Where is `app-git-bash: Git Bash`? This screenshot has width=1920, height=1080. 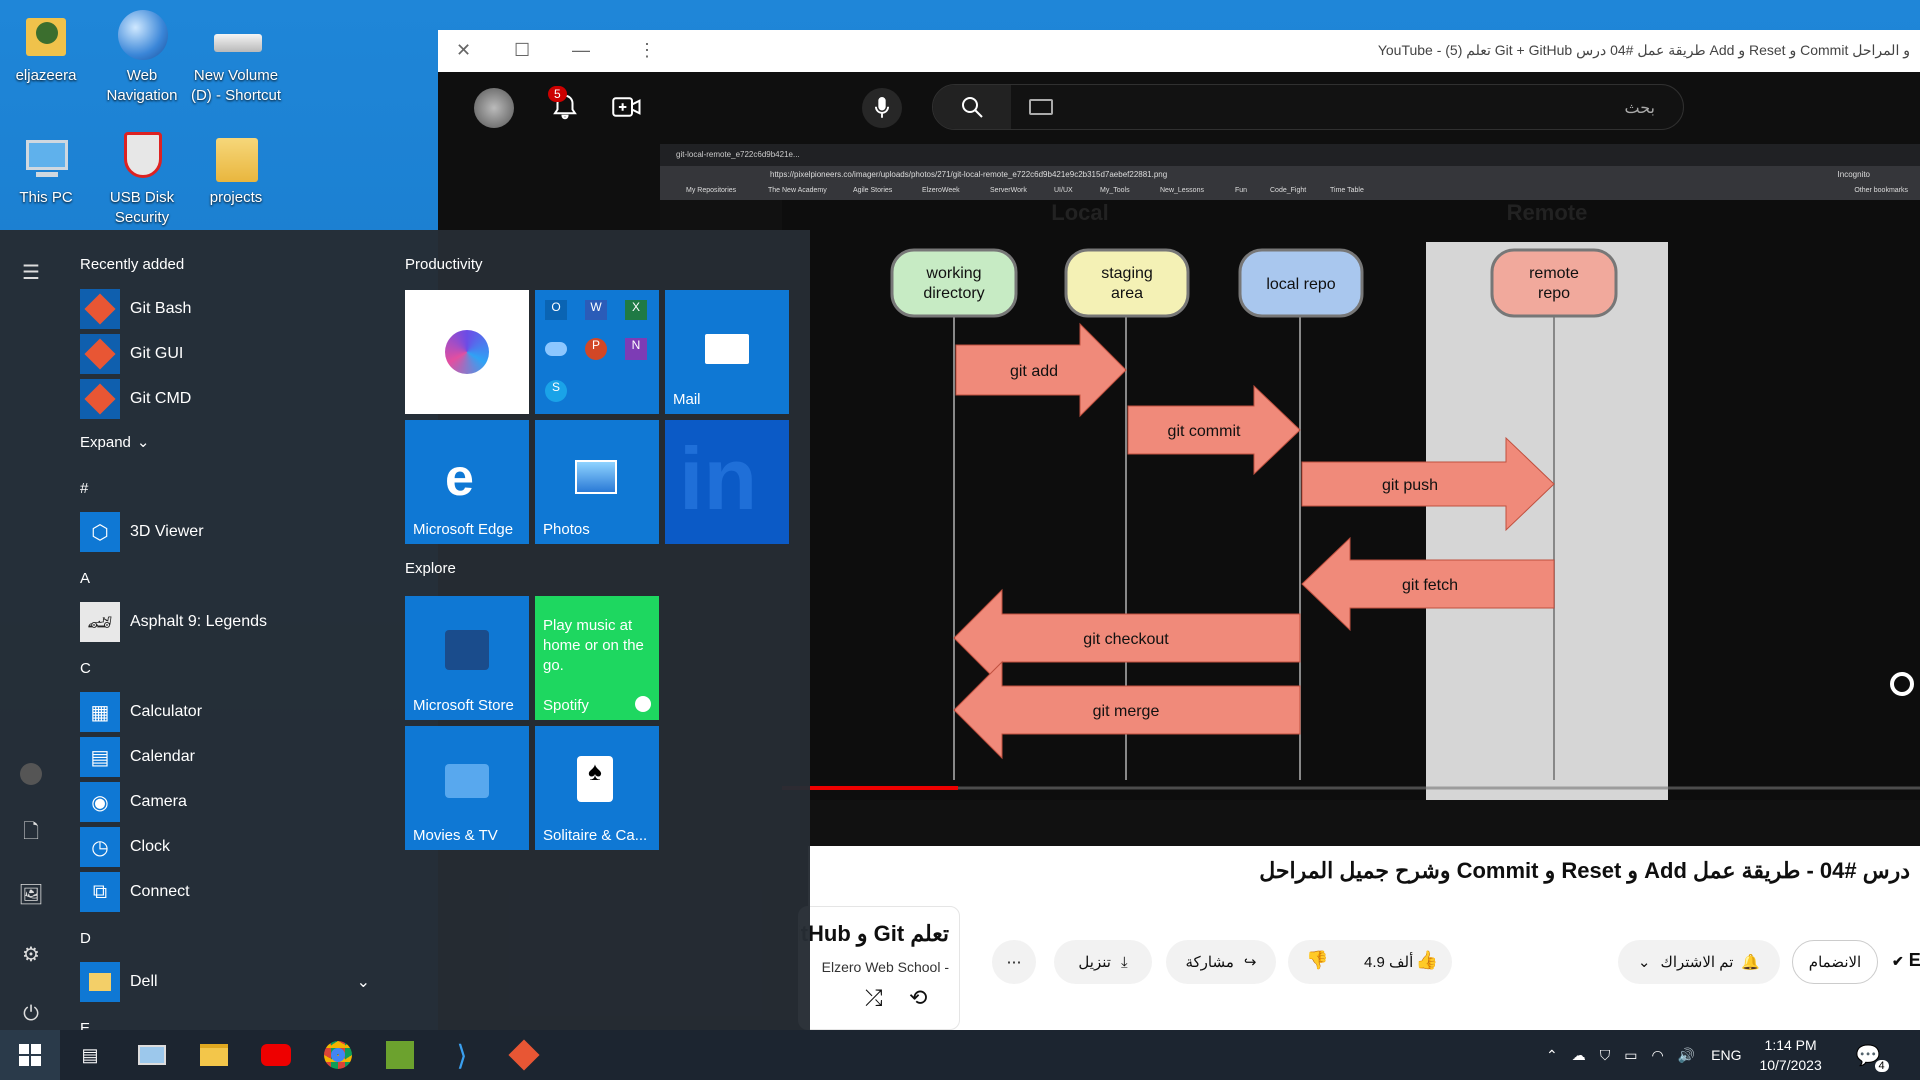
app-git-bash: Git Bash is located at coordinates (230, 309).